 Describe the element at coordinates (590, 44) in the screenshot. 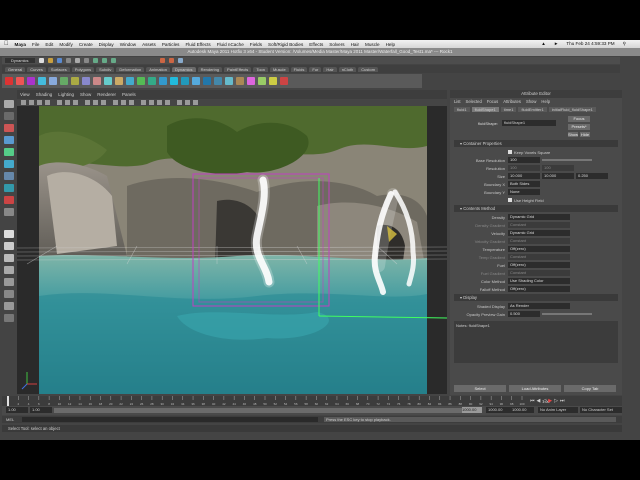

I see `clock: Thu Feb 24 4:59:33 PM` at that location.